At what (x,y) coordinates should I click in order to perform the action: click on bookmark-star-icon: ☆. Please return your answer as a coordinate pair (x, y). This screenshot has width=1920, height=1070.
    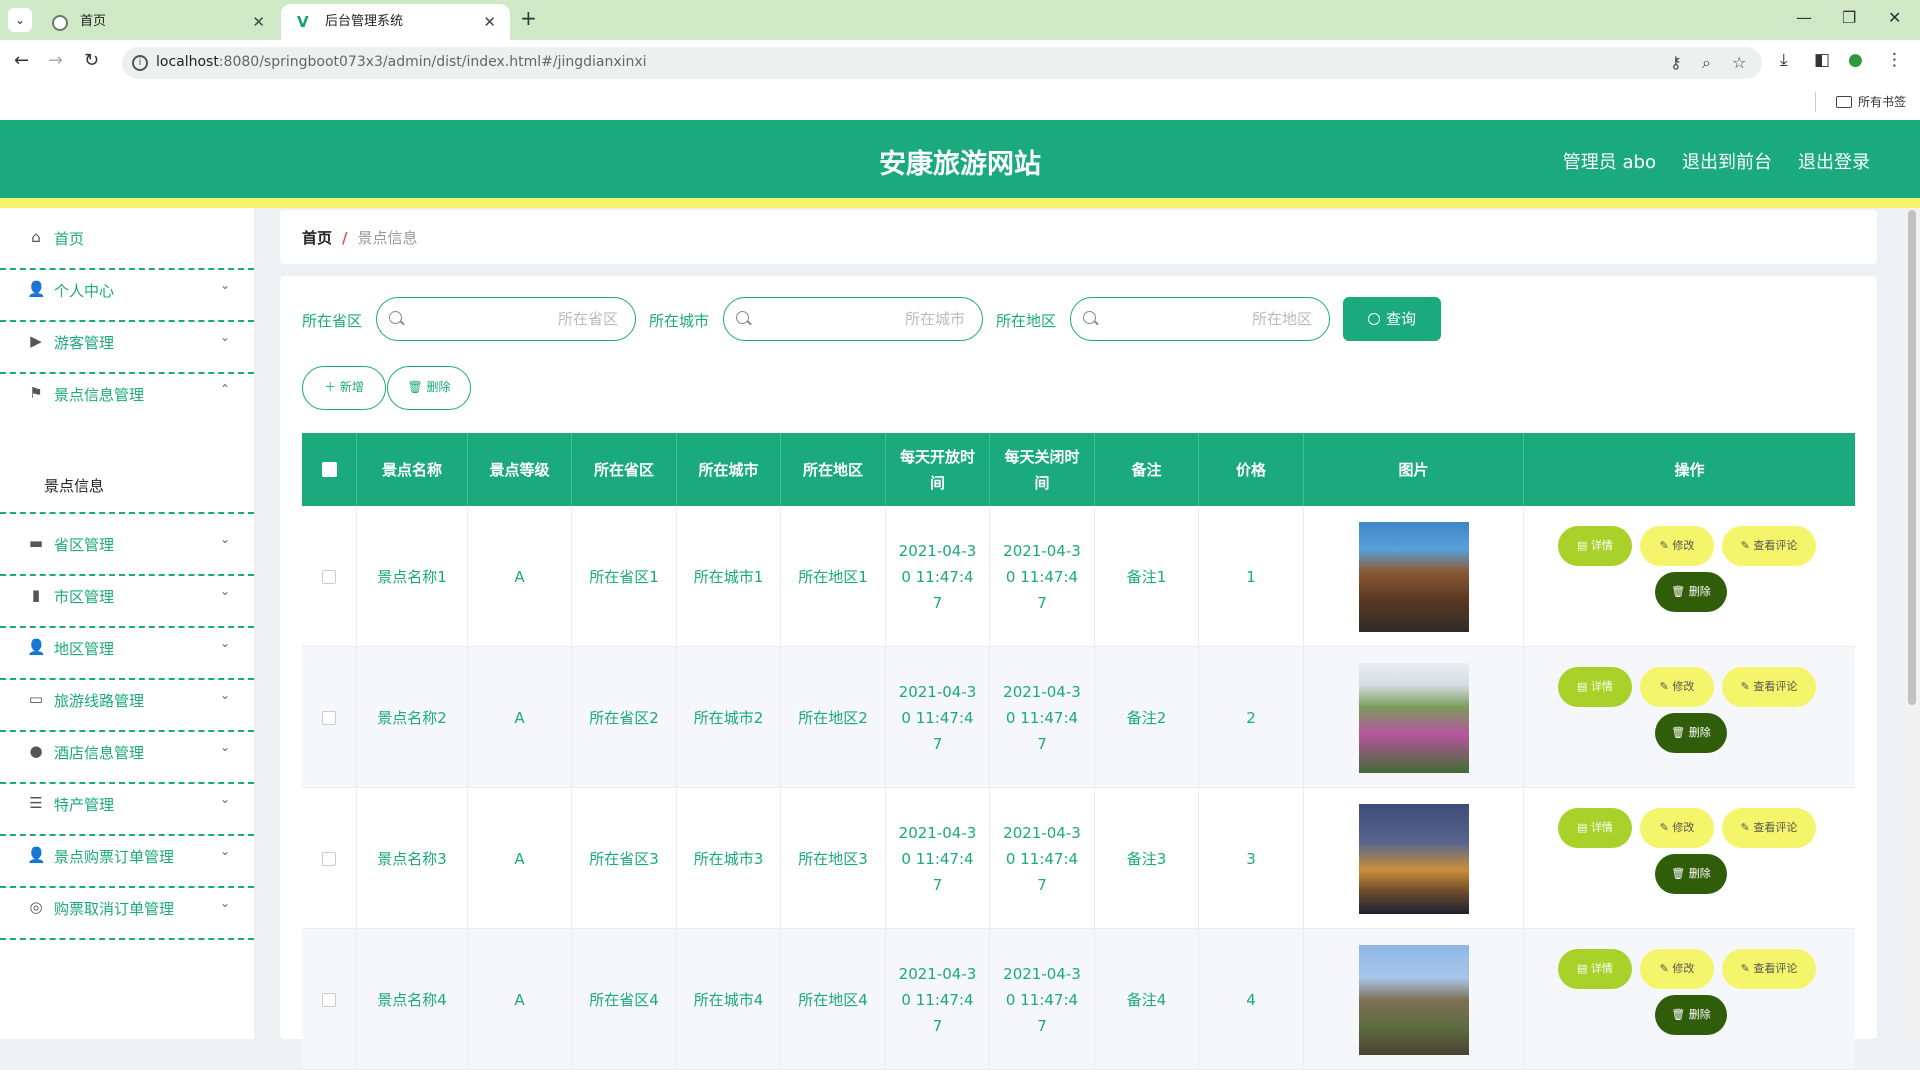
    Looking at the image, I should click on (1739, 62).